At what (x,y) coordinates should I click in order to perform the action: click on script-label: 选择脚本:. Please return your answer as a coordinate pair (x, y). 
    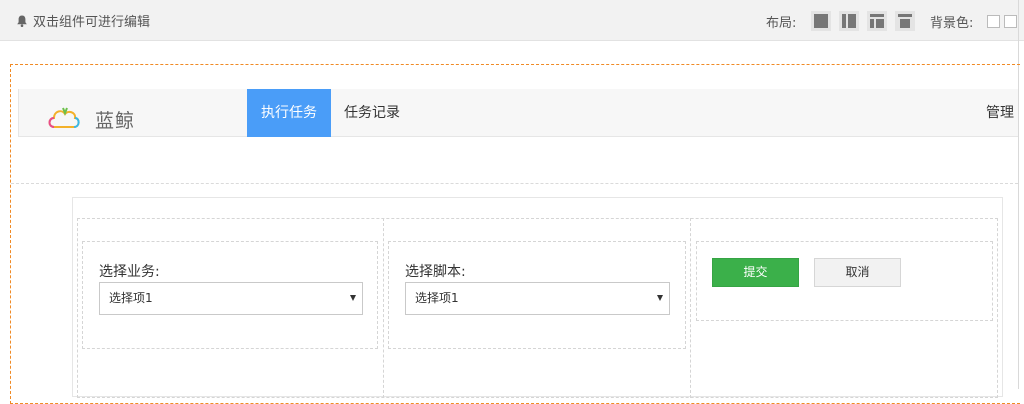
    Looking at the image, I should click on (435, 272).